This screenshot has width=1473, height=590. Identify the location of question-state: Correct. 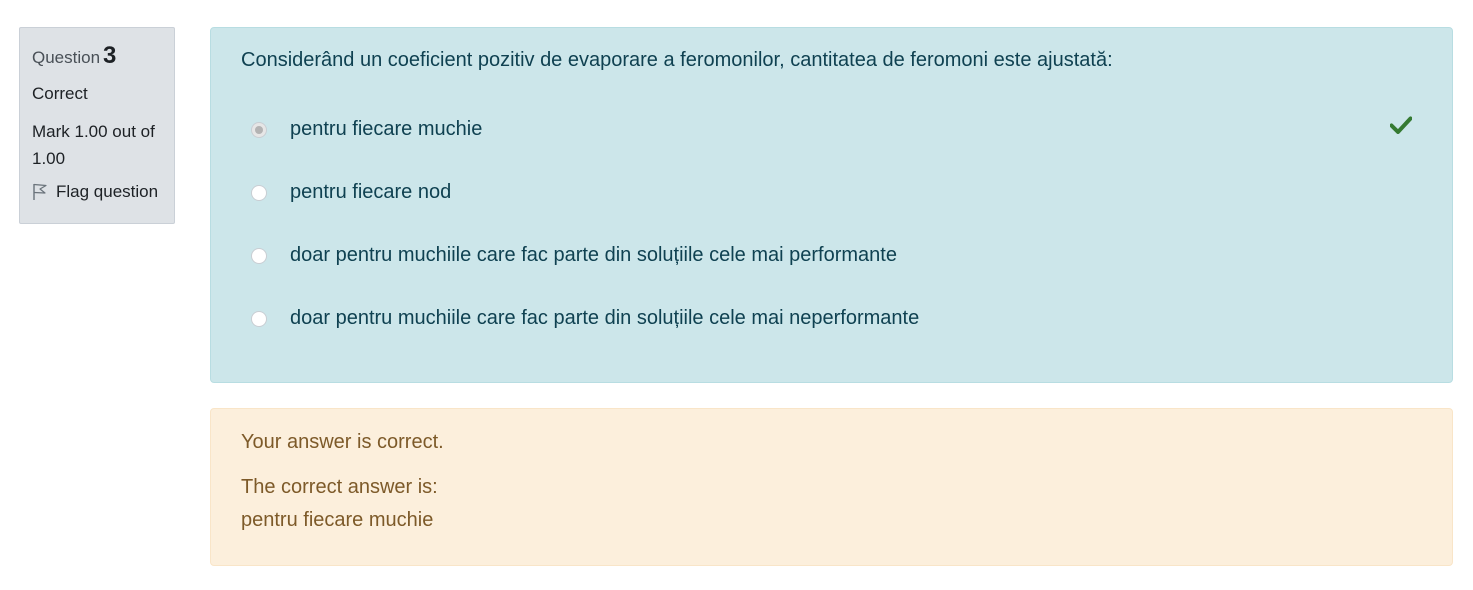
(60, 93).